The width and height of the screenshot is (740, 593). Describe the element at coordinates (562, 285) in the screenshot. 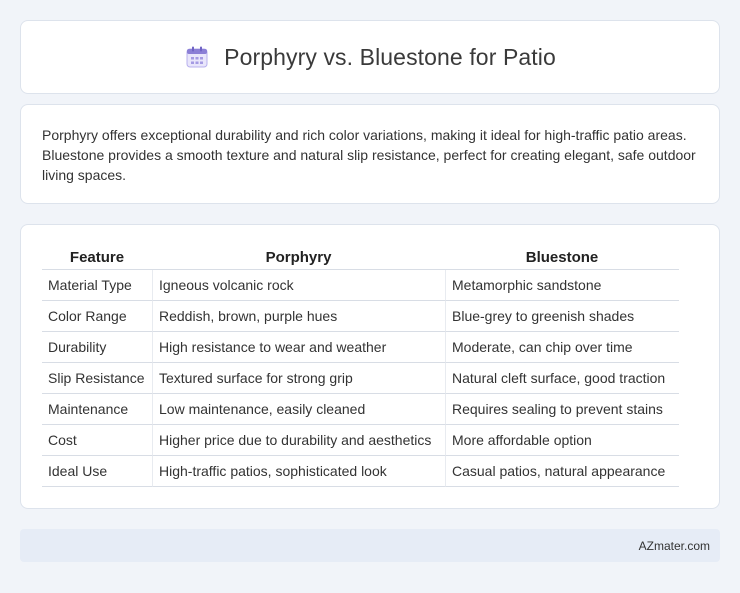

I see `bluestone-cell: Metamorphic sandstone` at that location.